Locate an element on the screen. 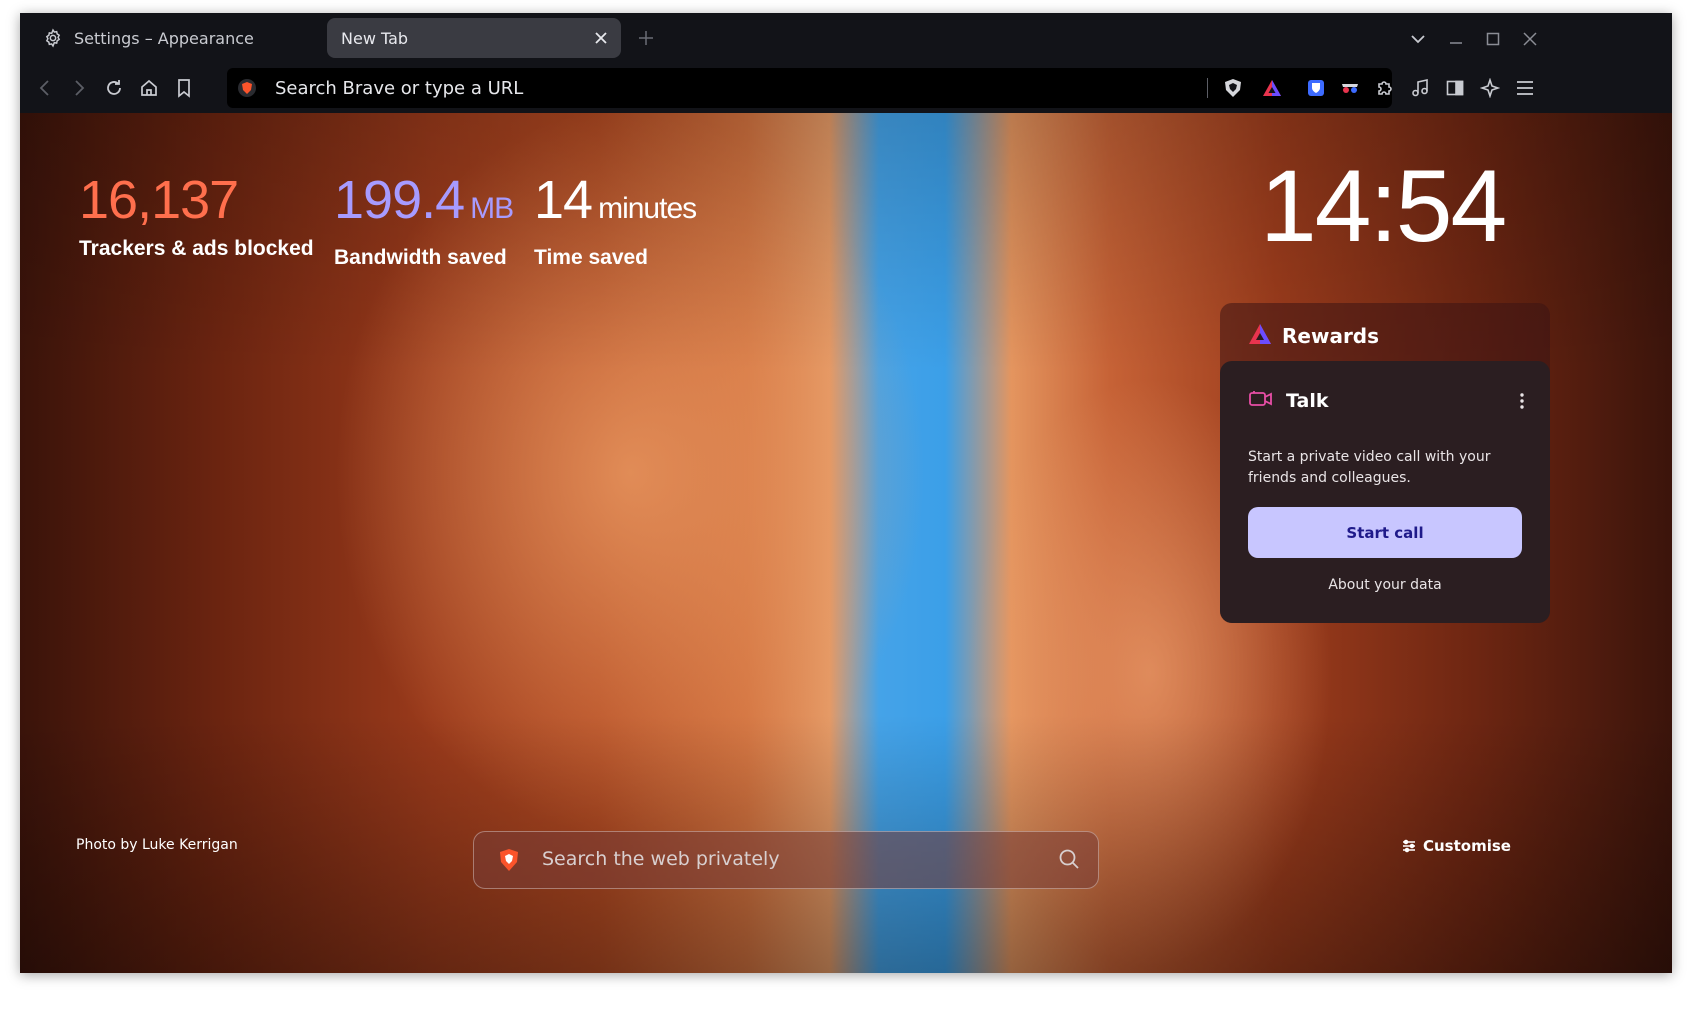 Image resolution: width=1690 pixels, height=1012 pixels. privacy-extension-icon is located at coordinates (1350, 88).